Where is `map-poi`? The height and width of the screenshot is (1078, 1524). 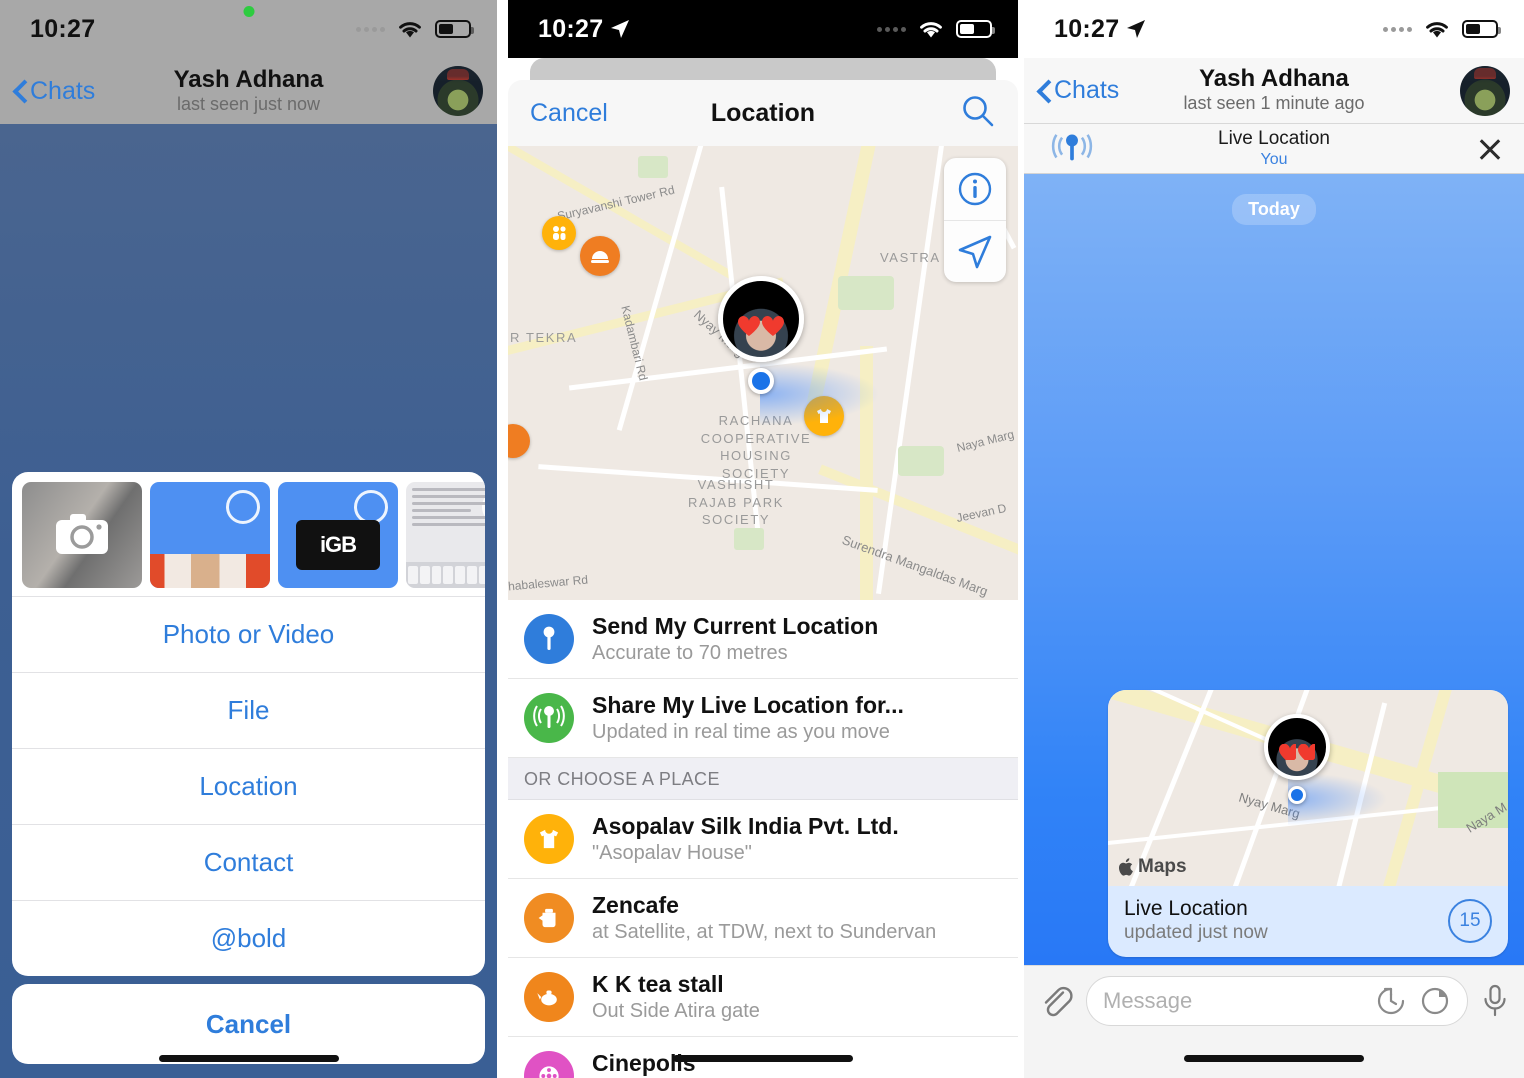
map-poi is located at coordinates (519, 441).